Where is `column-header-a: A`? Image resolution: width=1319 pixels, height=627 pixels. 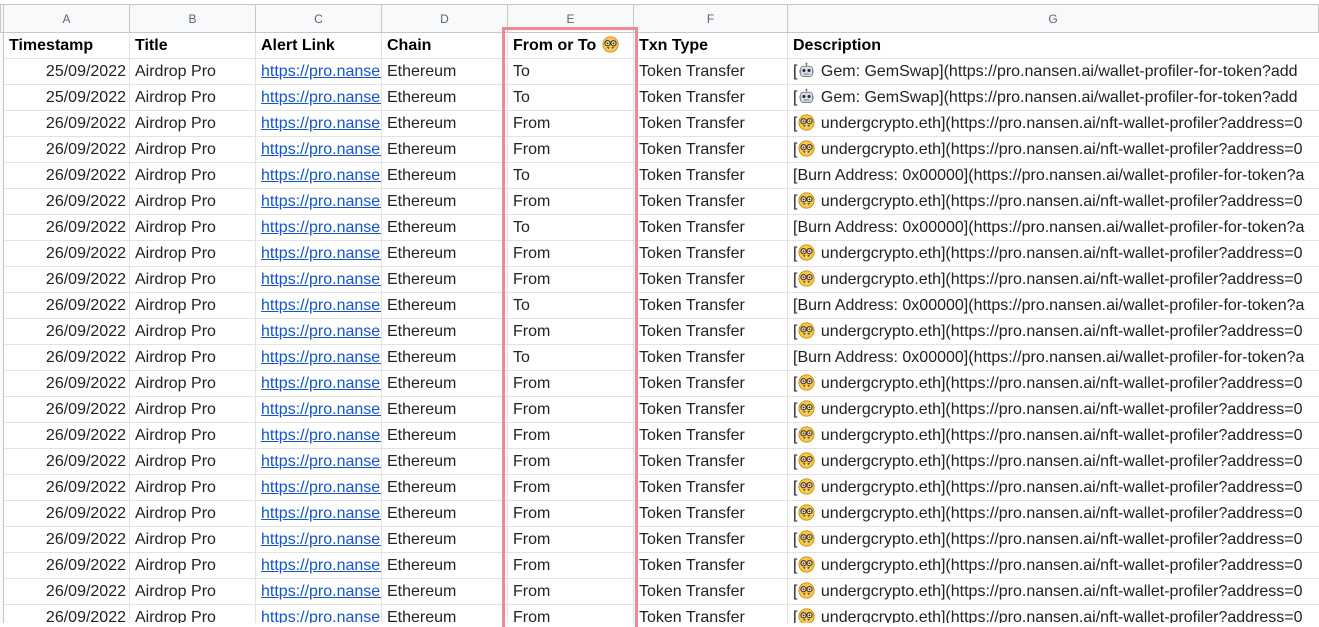
column-header-a: A is located at coordinates (67, 18).